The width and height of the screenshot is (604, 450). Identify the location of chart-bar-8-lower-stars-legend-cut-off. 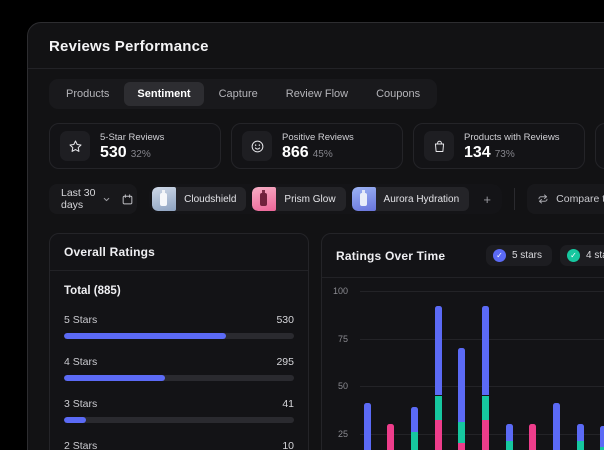
(533, 437).